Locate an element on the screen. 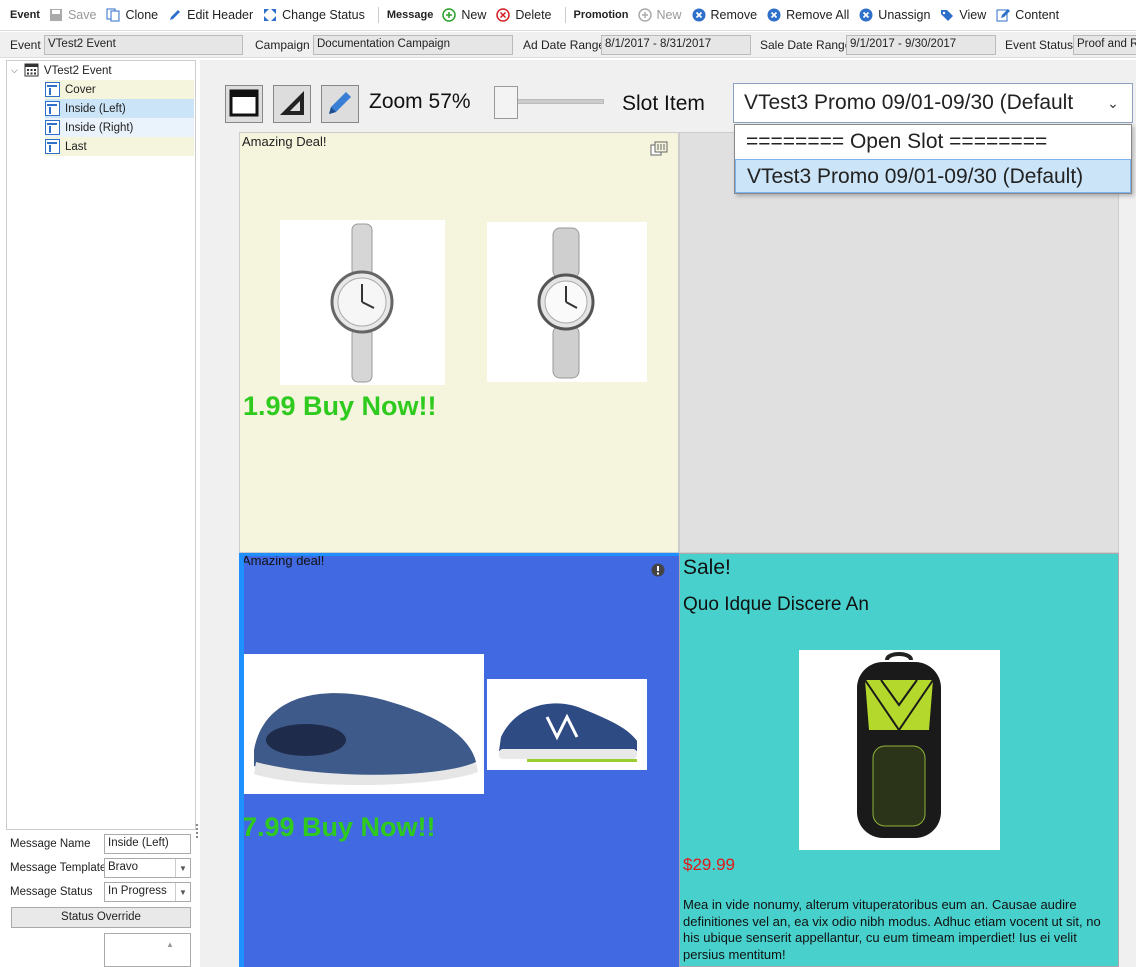  tree-root-label: VTest2 Event is located at coordinates (77, 70).